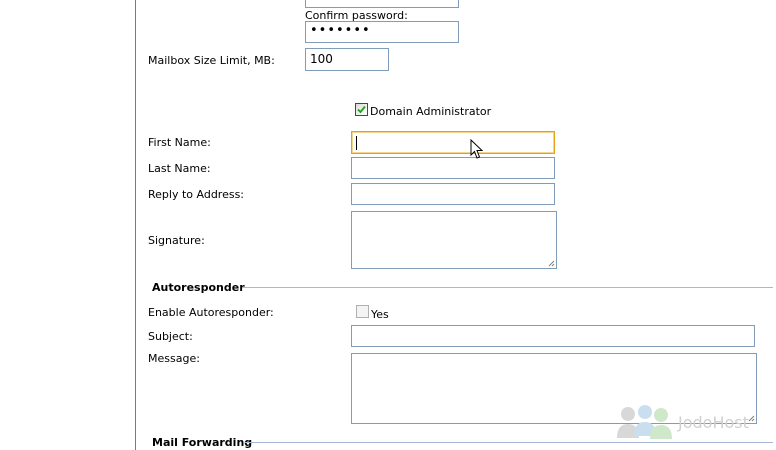 The height and width of the screenshot is (450, 776). What do you see at coordinates (211, 60) in the screenshot?
I see `mailbox-size-label: Mailbox Size Limit, MB:` at bounding box center [211, 60].